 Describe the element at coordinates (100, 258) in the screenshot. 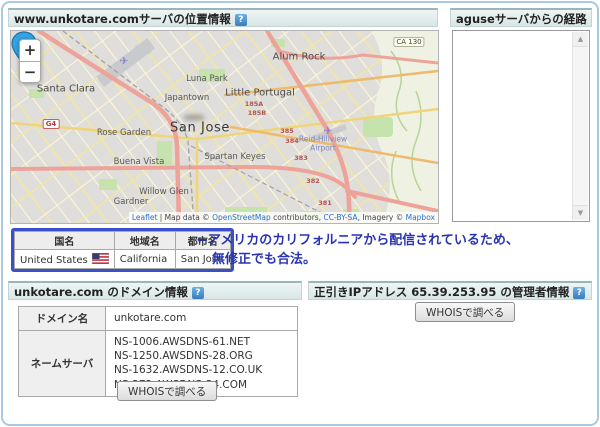

I see `us-flag-icon` at that location.